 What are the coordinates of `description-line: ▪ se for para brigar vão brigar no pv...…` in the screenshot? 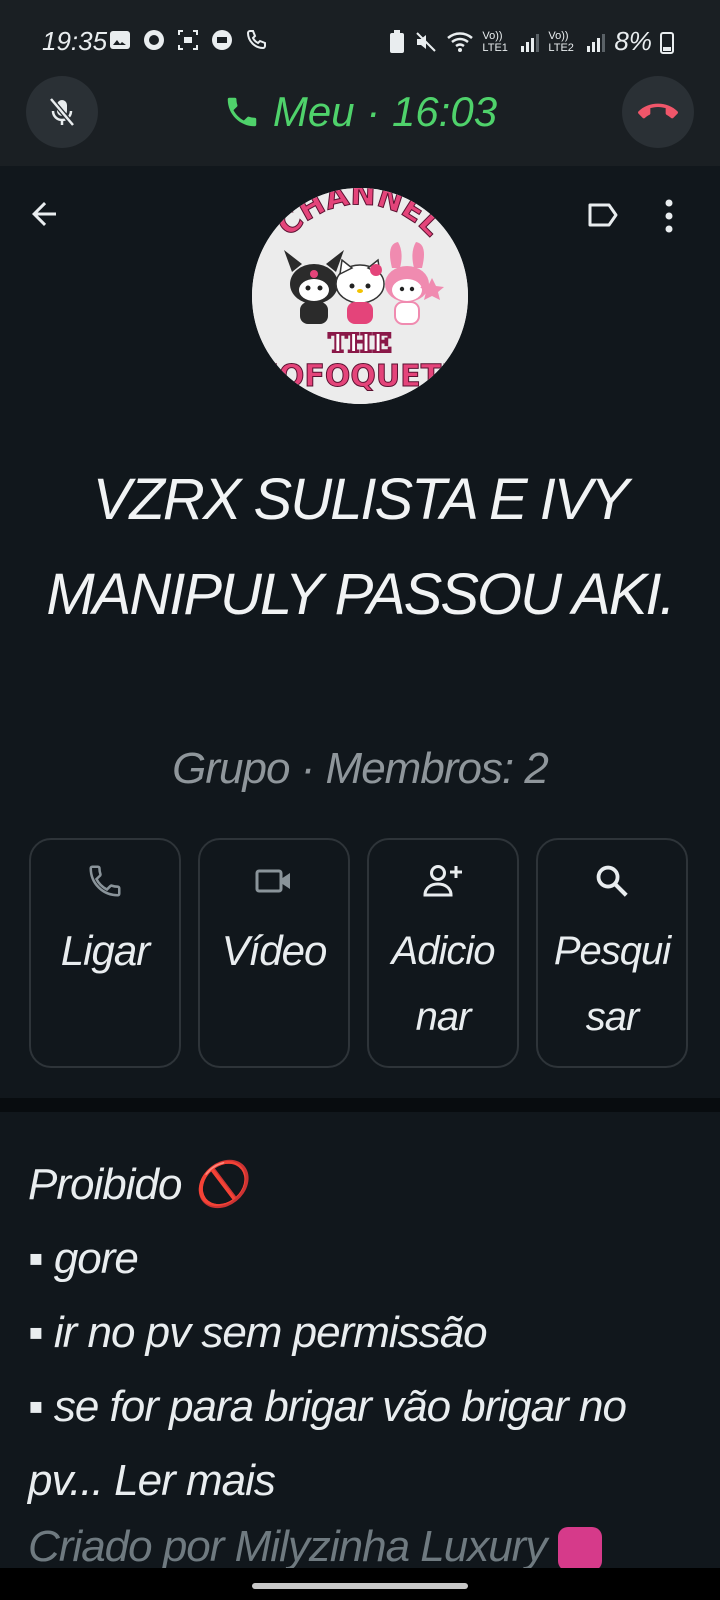 It's located at (368, 1444).